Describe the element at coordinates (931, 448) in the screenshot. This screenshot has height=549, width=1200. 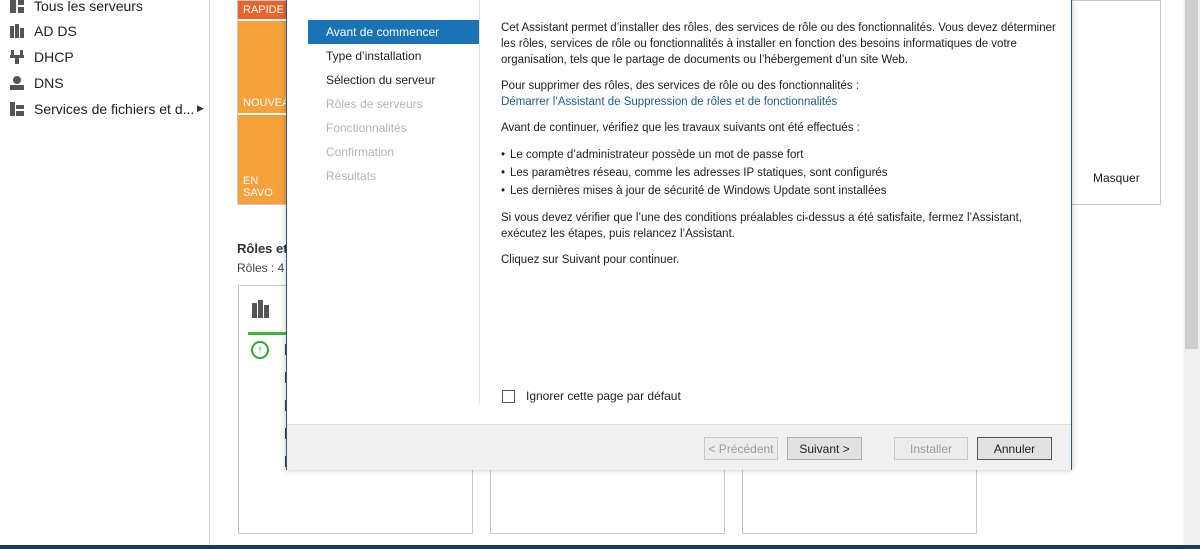
I see `install-button: Installer` at that location.